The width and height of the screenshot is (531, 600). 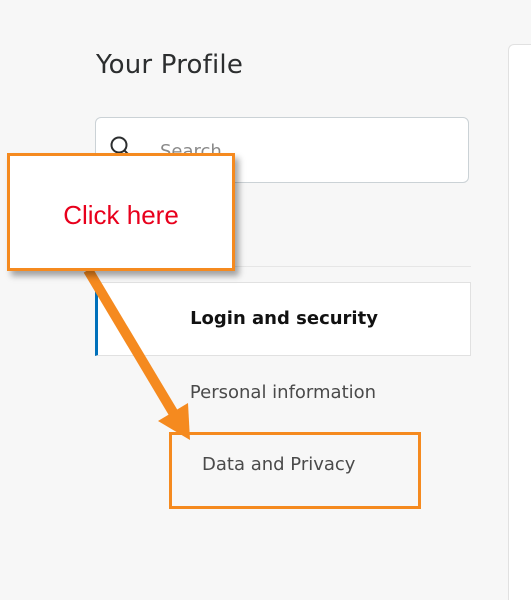 I want to click on nav-item-personal-information: Personal information, so click(x=283, y=394).